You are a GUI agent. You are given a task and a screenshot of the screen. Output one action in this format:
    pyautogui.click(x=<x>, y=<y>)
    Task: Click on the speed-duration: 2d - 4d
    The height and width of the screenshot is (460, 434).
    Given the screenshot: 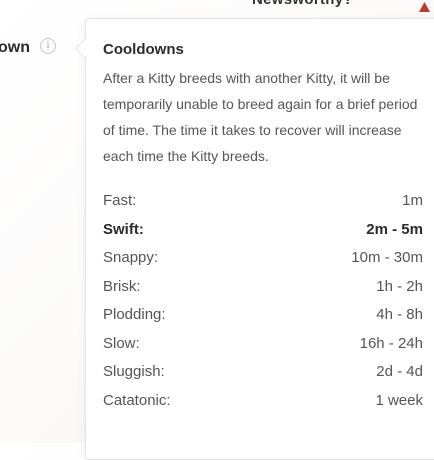 What is the action you would take?
    pyautogui.click(x=399, y=371)
    